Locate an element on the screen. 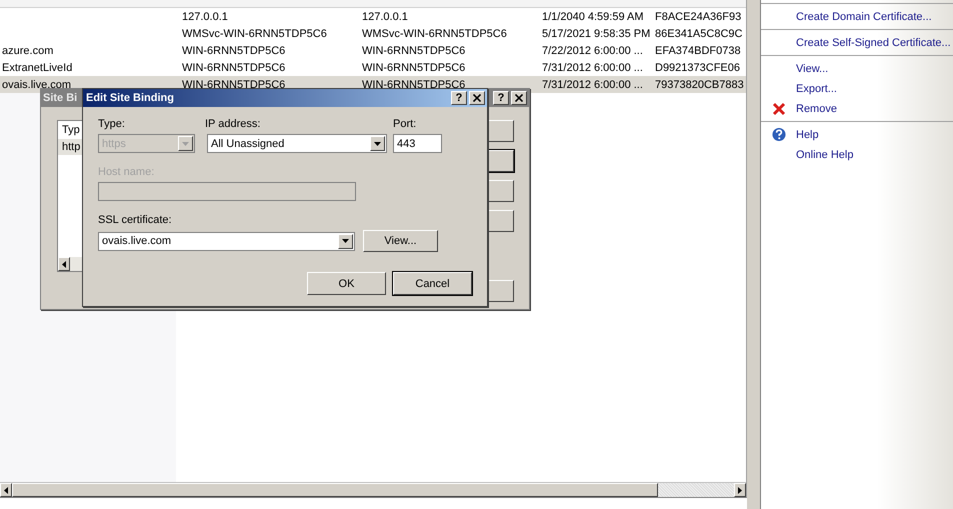 The height and width of the screenshot is (509, 953). table-row: ExtranetLiveId WIN-6RNN5TDP5C6 WIN-6RNN5TDP5C6 7/31/2012 6:00:00 ... D9921373CFE06 is located at coordinates (373, 67).